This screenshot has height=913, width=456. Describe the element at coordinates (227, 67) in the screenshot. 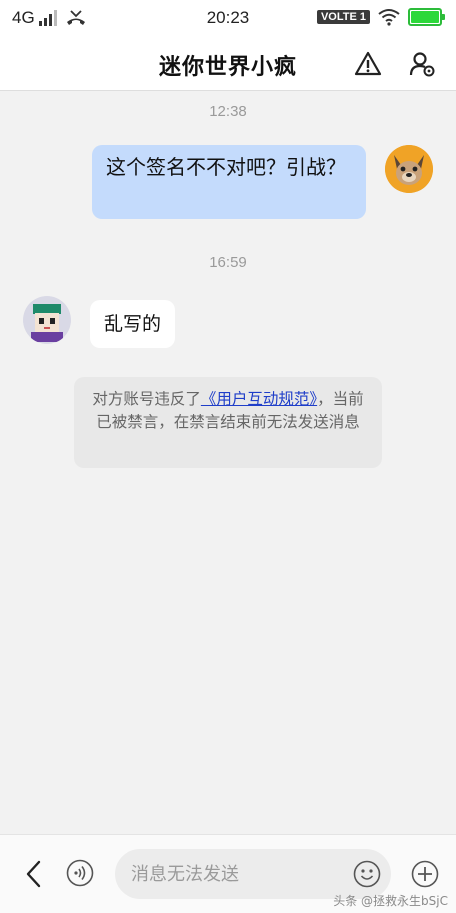

I see `chat-title: 迷你世界小疯` at that location.